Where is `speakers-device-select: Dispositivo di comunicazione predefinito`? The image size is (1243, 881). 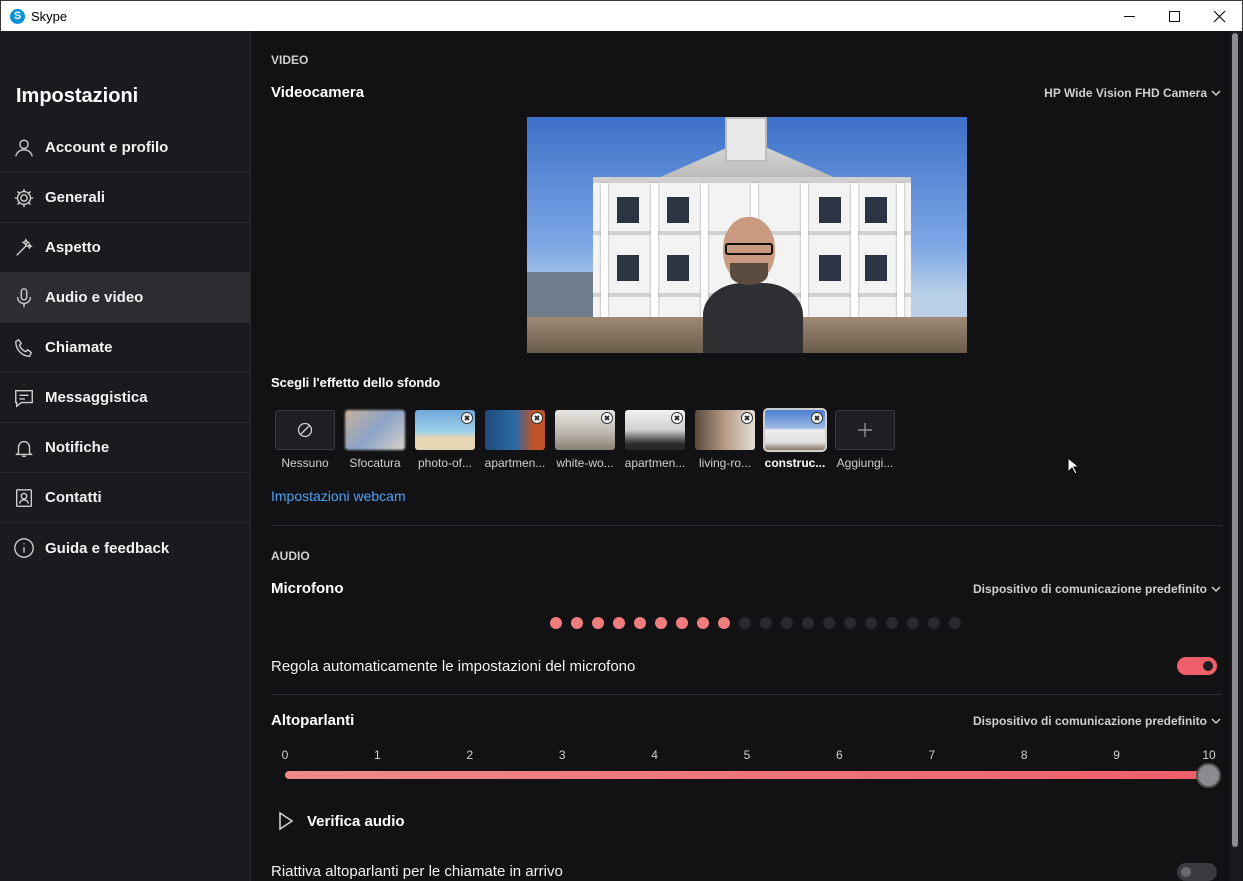 speakers-device-select: Dispositivo di comunicazione predefinito is located at coordinates (1097, 721).